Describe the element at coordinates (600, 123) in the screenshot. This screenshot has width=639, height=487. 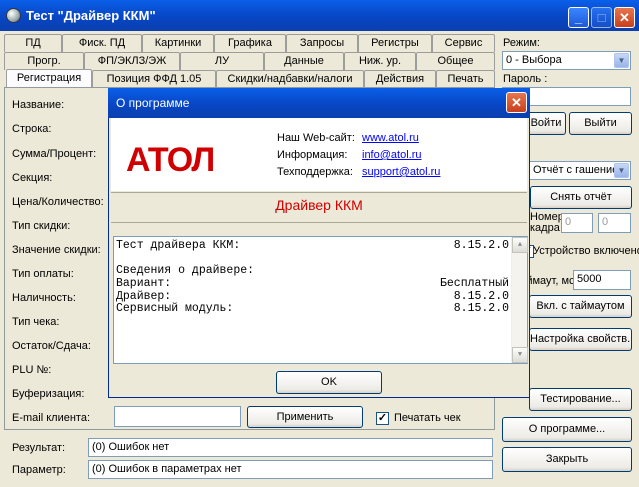
I see `exit-button: Выйти` at that location.